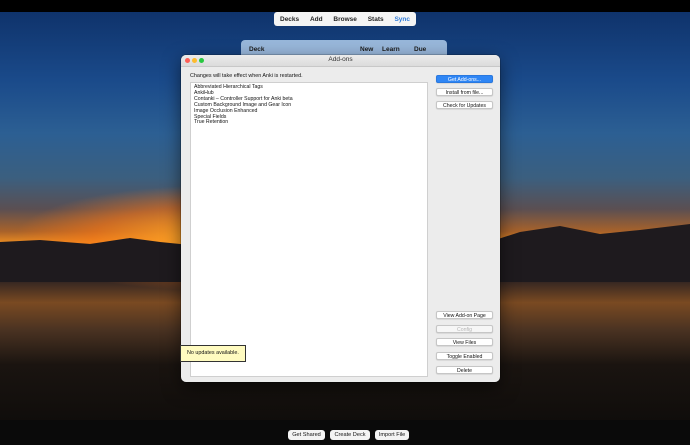 This screenshot has width=690, height=445. Describe the element at coordinates (464, 342) in the screenshot. I see `view-files-button: View Files` at that location.